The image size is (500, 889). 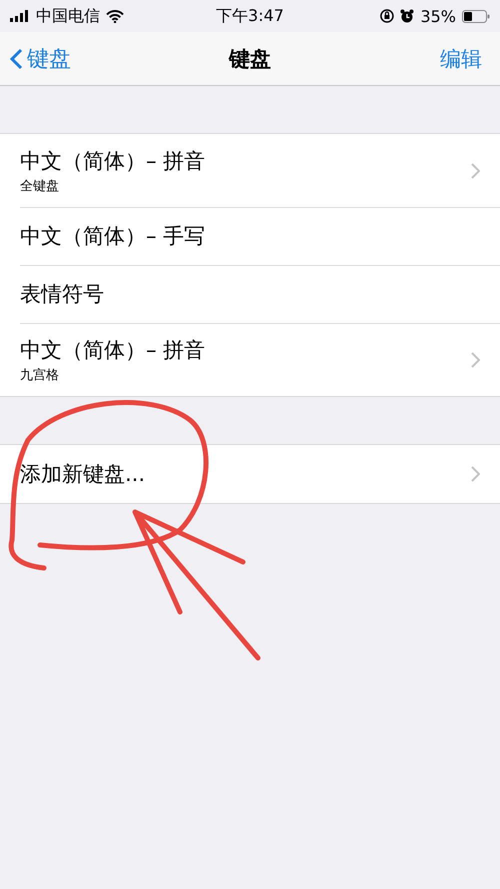 What do you see at coordinates (115, 16) in the screenshot?
I see `wifi-icon` at bounding box center [115, 16].